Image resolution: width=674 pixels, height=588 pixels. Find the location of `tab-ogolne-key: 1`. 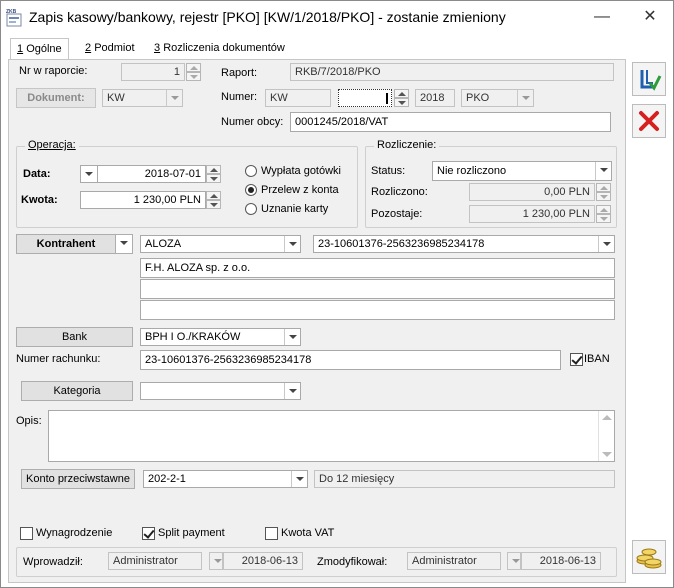

tab-ogolne-key: 1 is located at coordinates (20, 49).